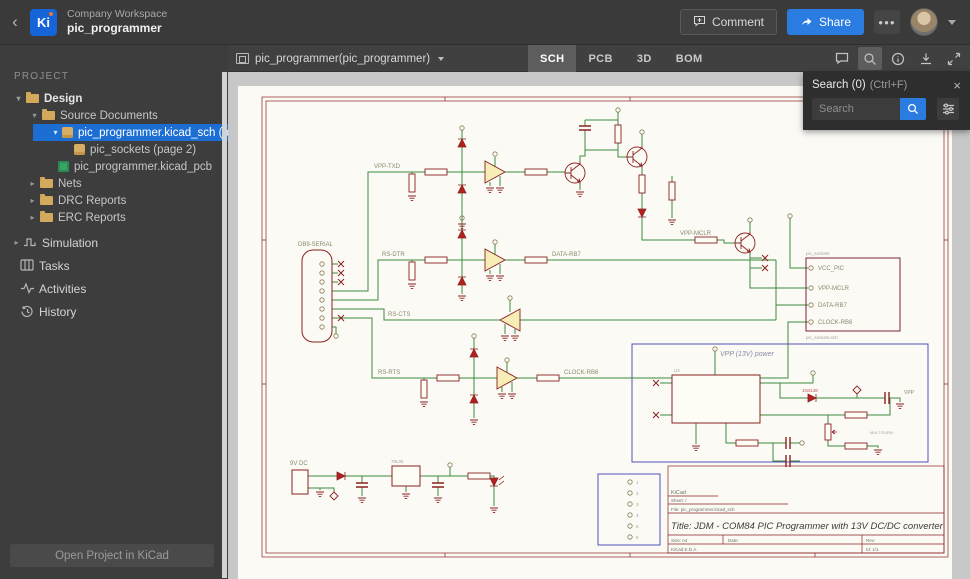 This screenshot has height=579, width=970. I want to click on tree-item-label: pic_sockets (page 2), so click(143, 149).